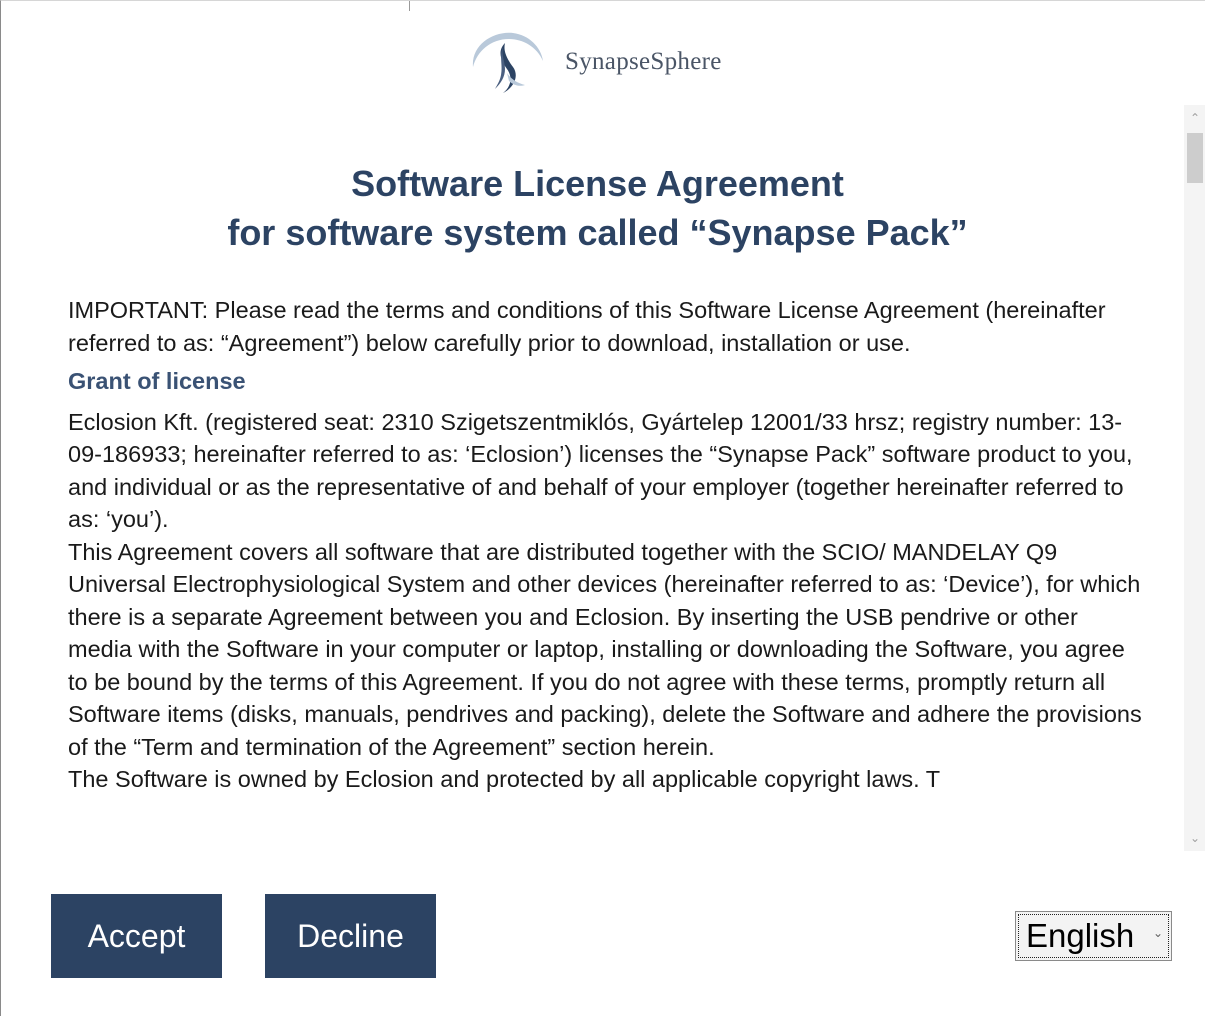 The height and width of the screenshot is (1016, 1205). Describe the element at coordinates (1080, 935) in the screenshot. I see `language-selected-value: English` at that location.